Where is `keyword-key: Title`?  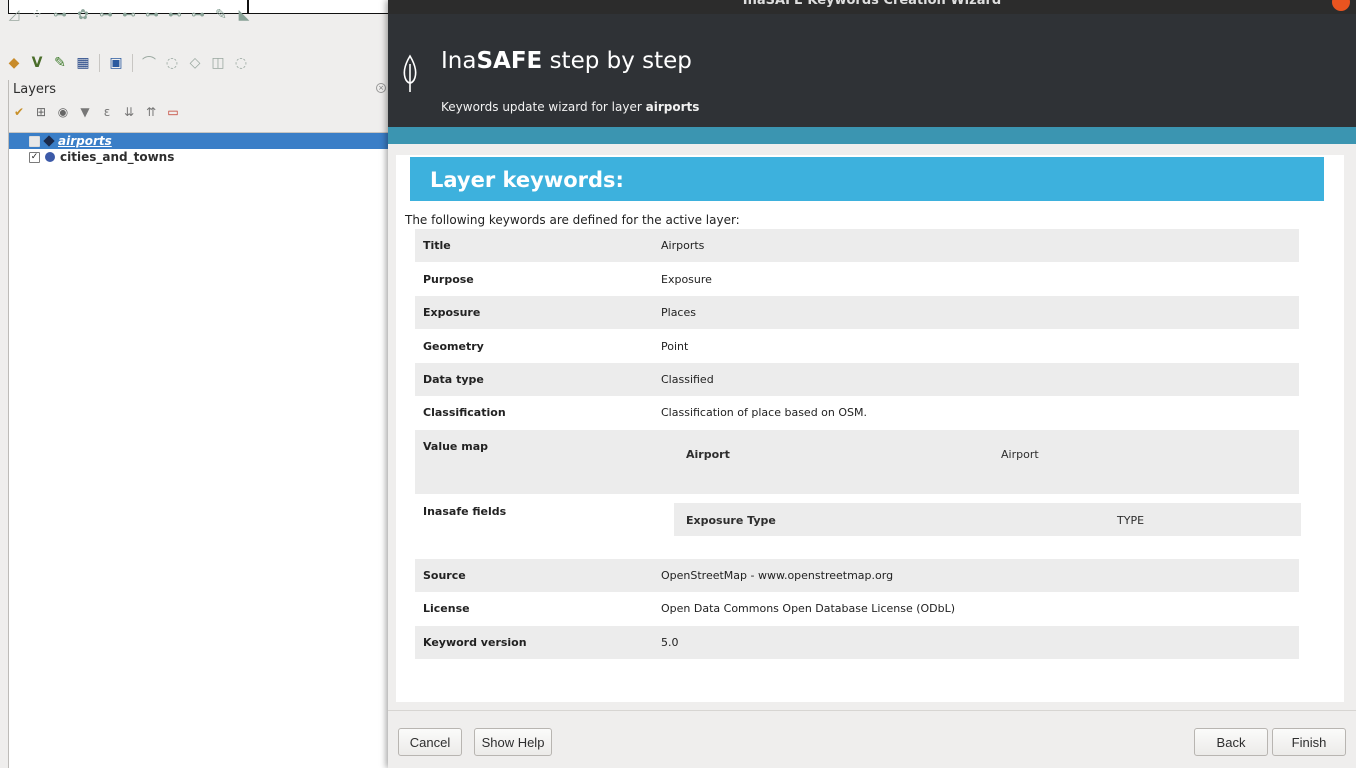 keyword-key: Title is located at coordinates (437, 245).